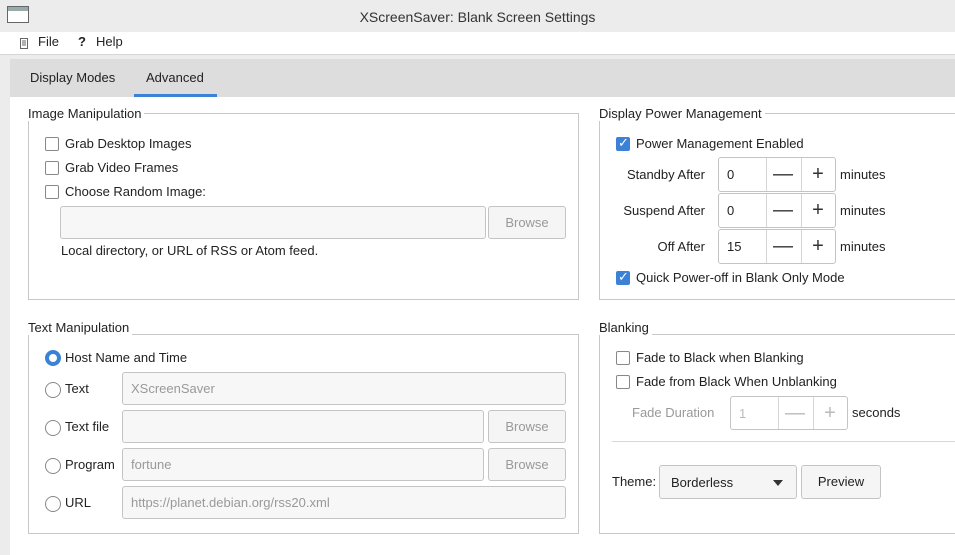 The image size is (955, 555). I want to click on program-input: fortune, so click(303, 464).